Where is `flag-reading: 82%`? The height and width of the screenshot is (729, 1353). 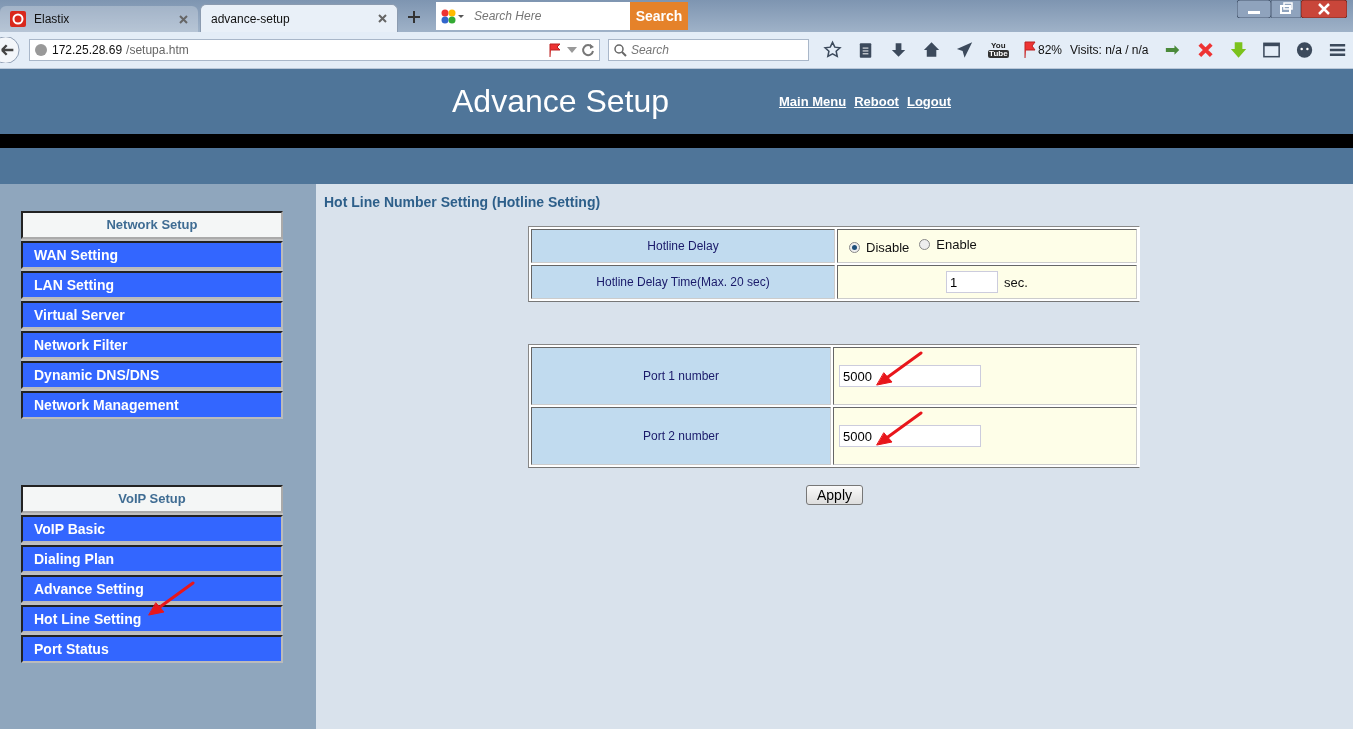 flag-reading: 82% is located at coordinates (1050, 50).